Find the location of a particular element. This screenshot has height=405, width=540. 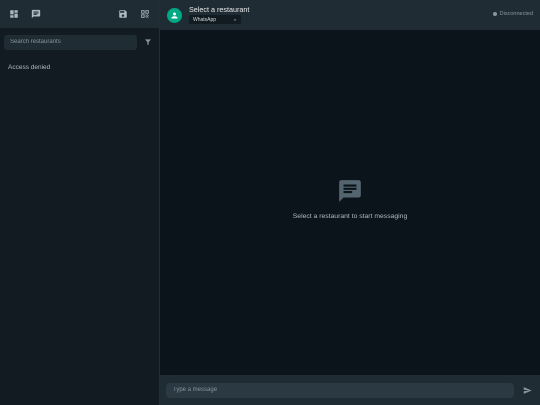

dashboard-icon is located at coordinates (14, 14).